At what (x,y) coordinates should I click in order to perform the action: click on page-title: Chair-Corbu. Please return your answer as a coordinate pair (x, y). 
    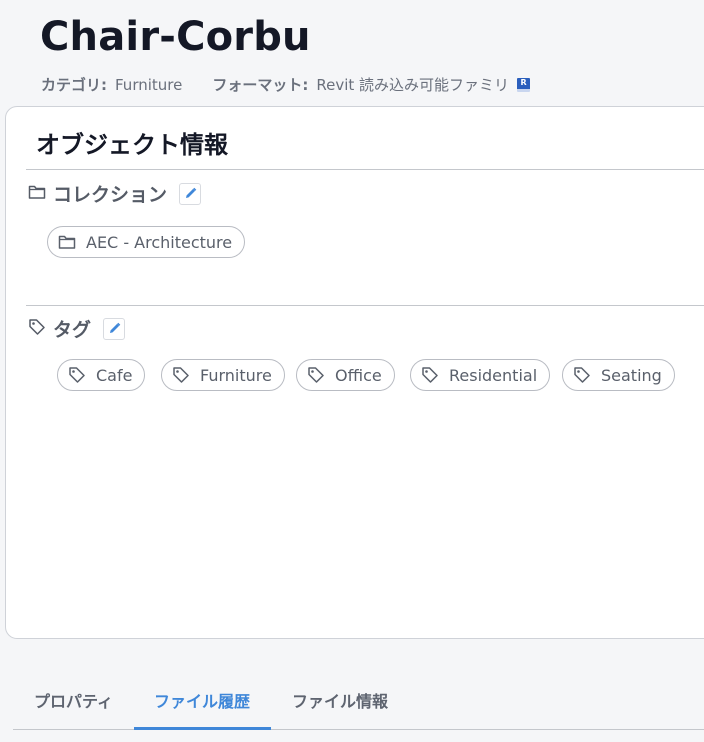
    Looking at the image, I should click on (175, 37).